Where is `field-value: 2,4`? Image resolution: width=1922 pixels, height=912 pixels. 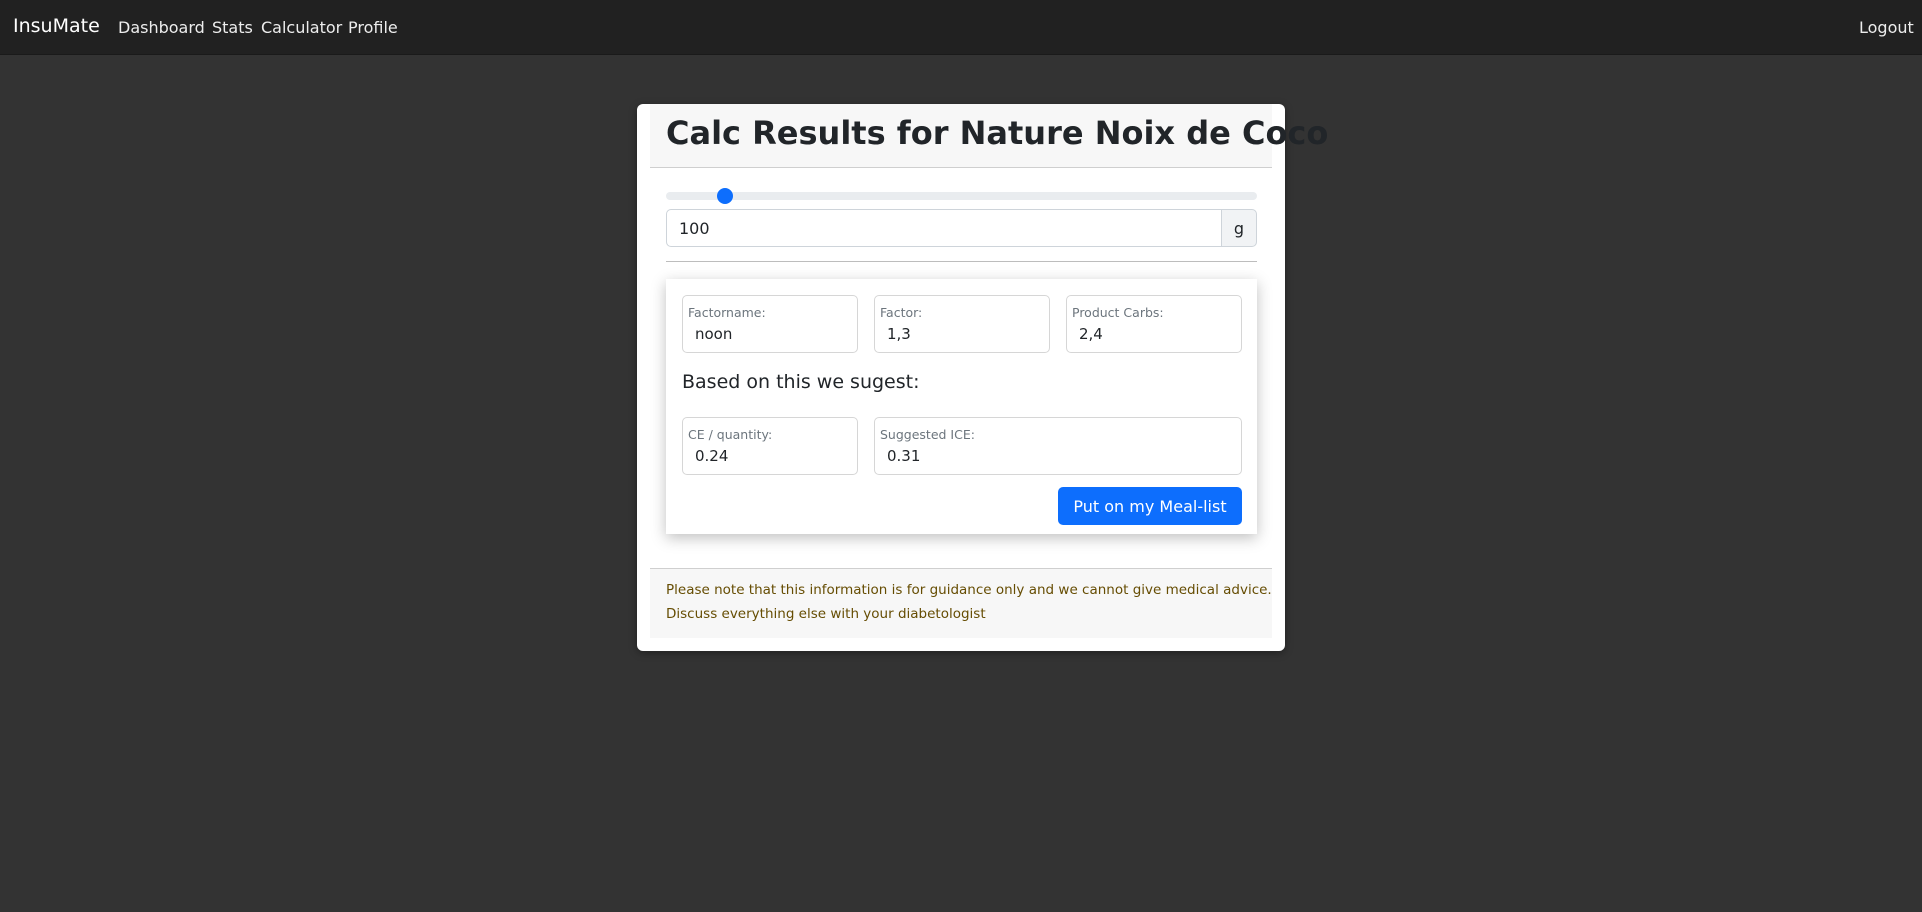 field-value: 2,4 is located at coordinates (1091, 334).